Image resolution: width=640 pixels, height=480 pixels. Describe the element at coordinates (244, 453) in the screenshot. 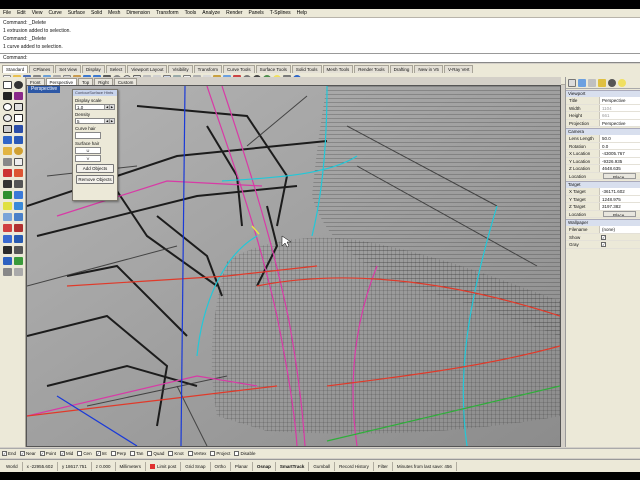

I see `osnap-disable: Disable` at that location.